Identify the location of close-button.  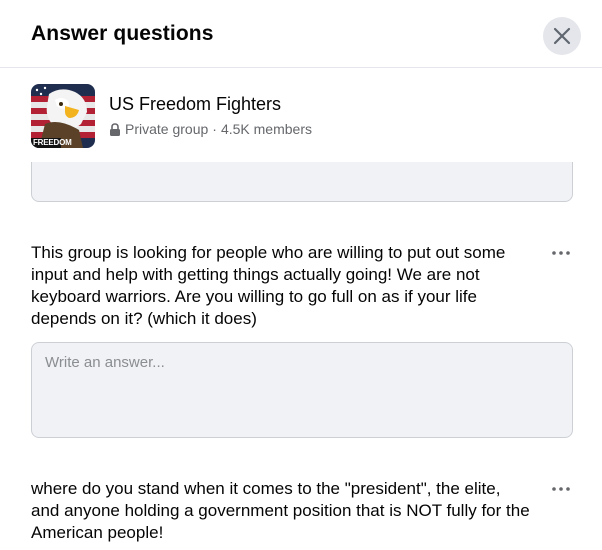
(562, 36).